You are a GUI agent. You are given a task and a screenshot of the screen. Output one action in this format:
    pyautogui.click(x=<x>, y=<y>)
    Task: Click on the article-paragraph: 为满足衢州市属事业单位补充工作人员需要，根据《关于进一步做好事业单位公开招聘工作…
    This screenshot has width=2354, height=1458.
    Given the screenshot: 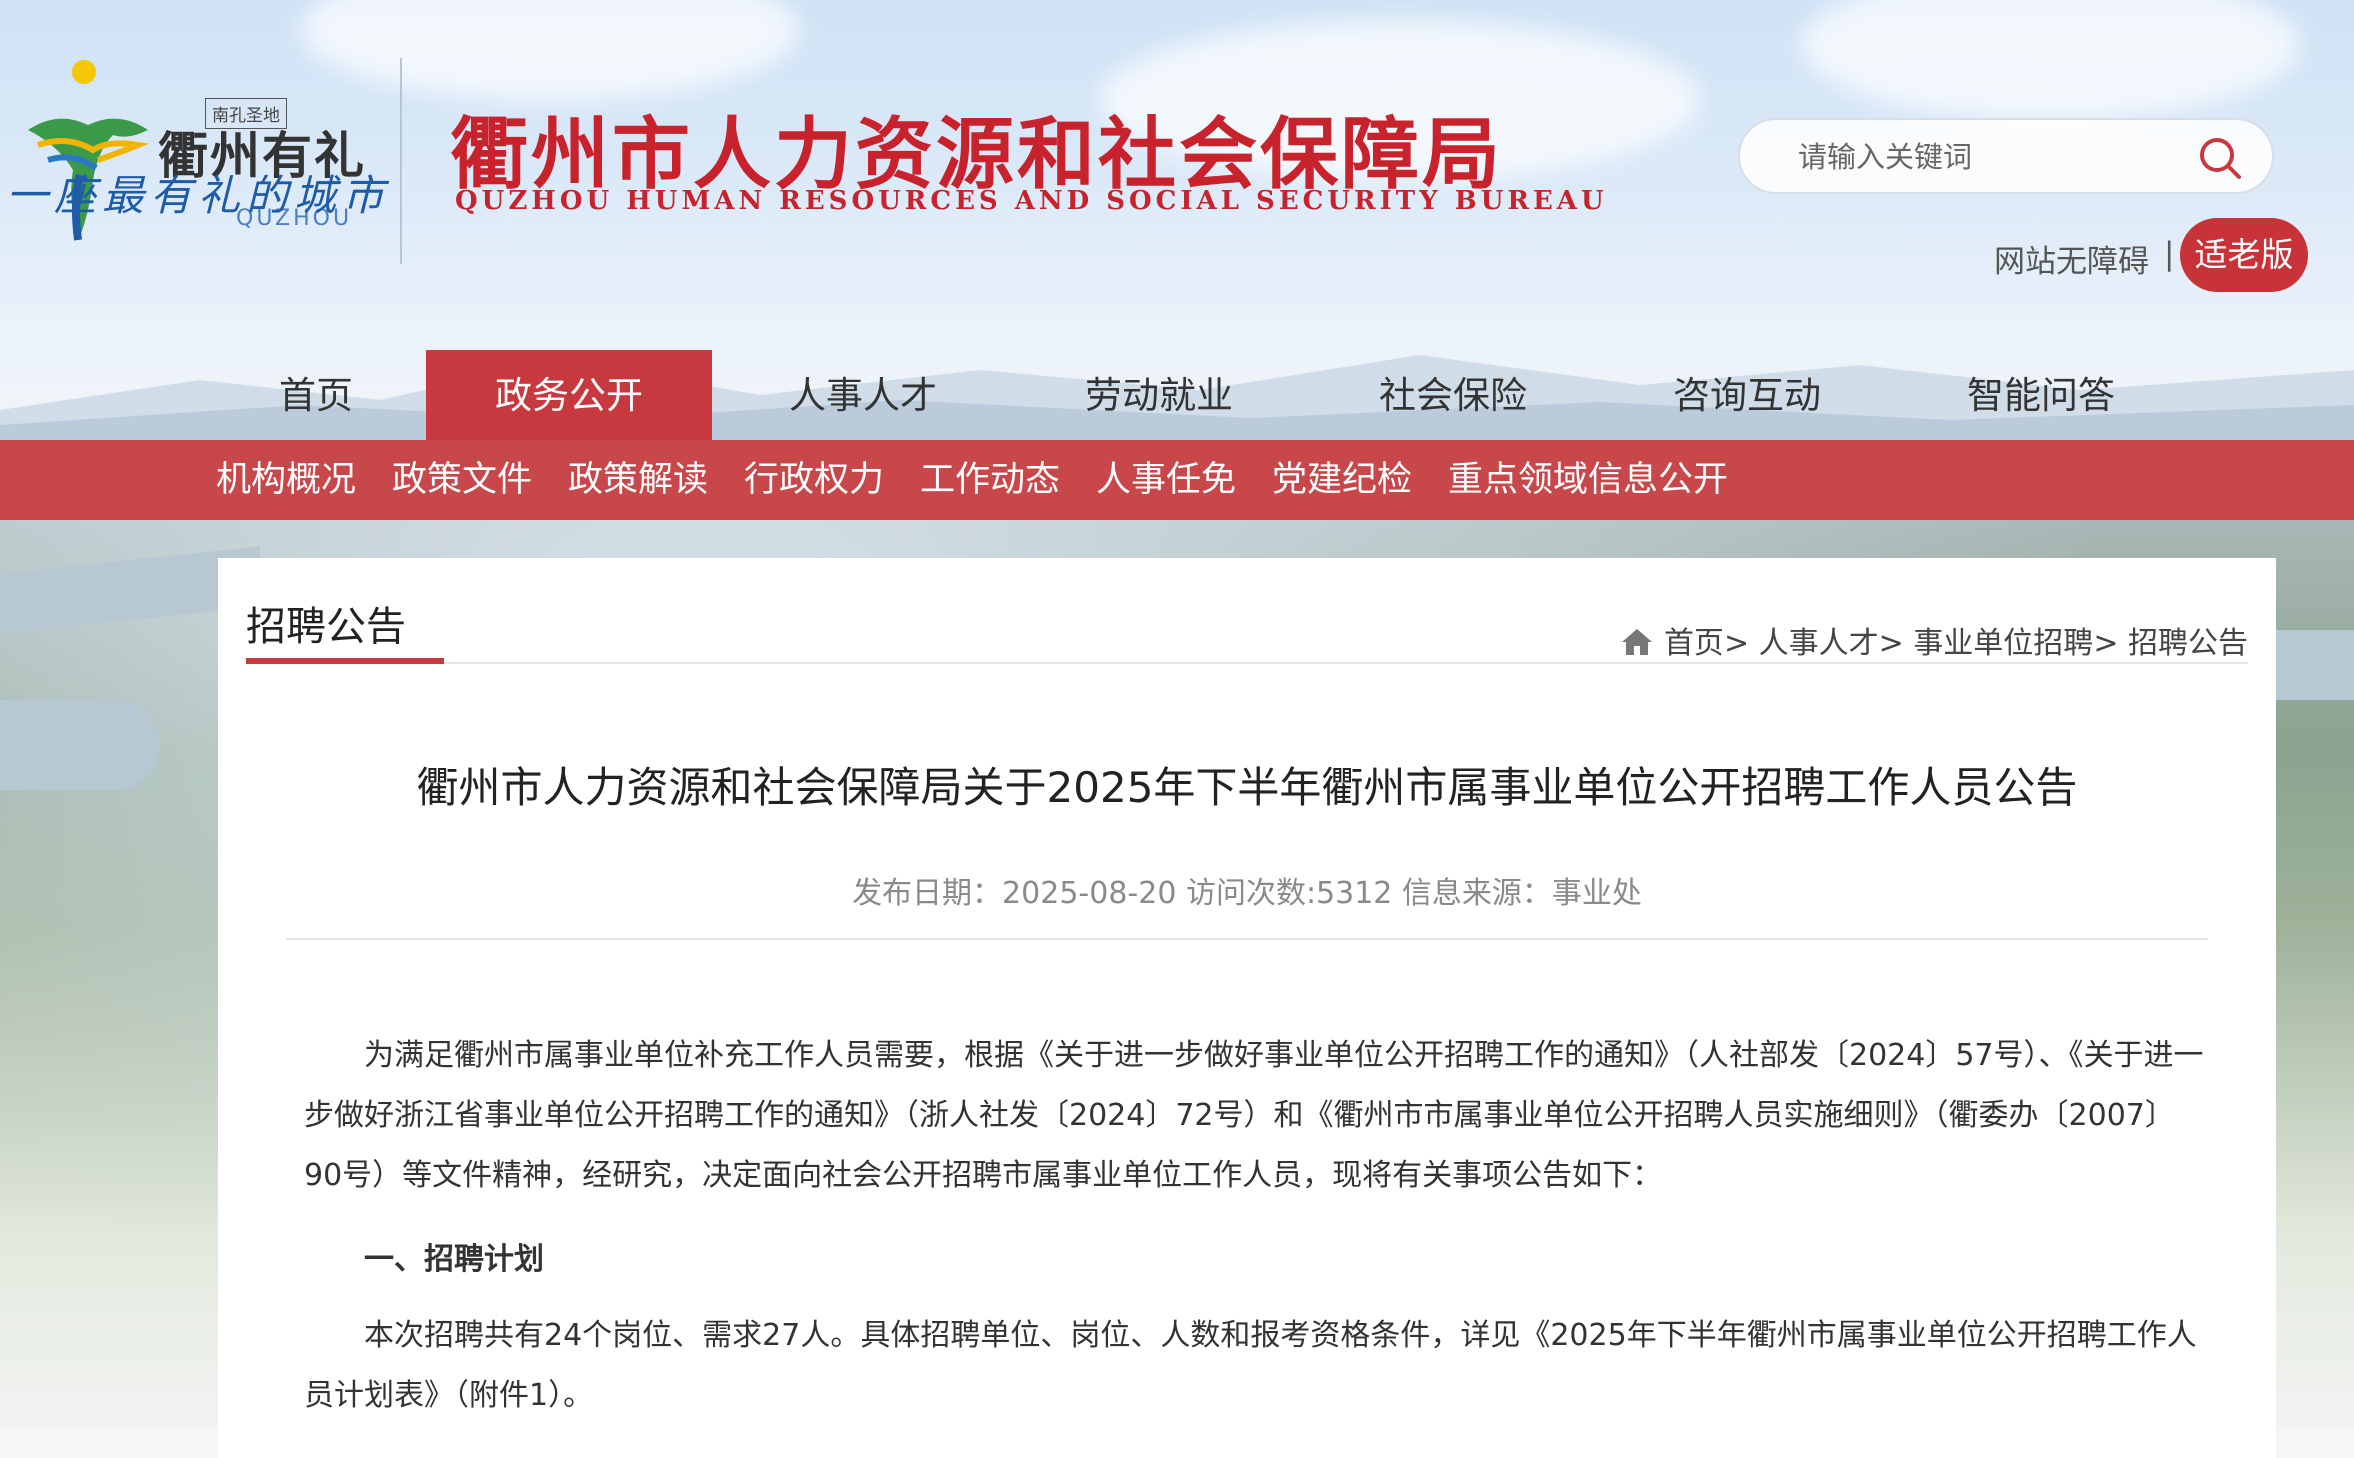 What is the action you would take?
    pyautogui.click(x=1254, y=1115)
    